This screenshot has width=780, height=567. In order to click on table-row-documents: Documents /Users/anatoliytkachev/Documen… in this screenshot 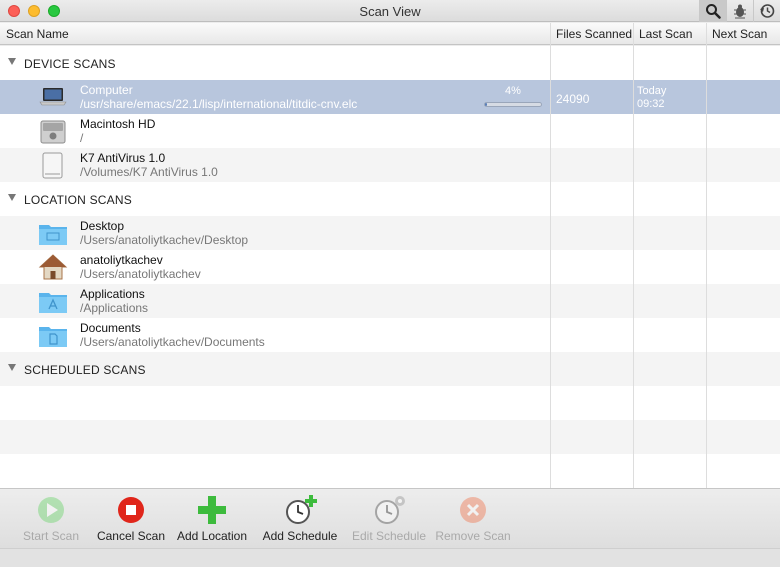, I will do `click(390, 335)`.